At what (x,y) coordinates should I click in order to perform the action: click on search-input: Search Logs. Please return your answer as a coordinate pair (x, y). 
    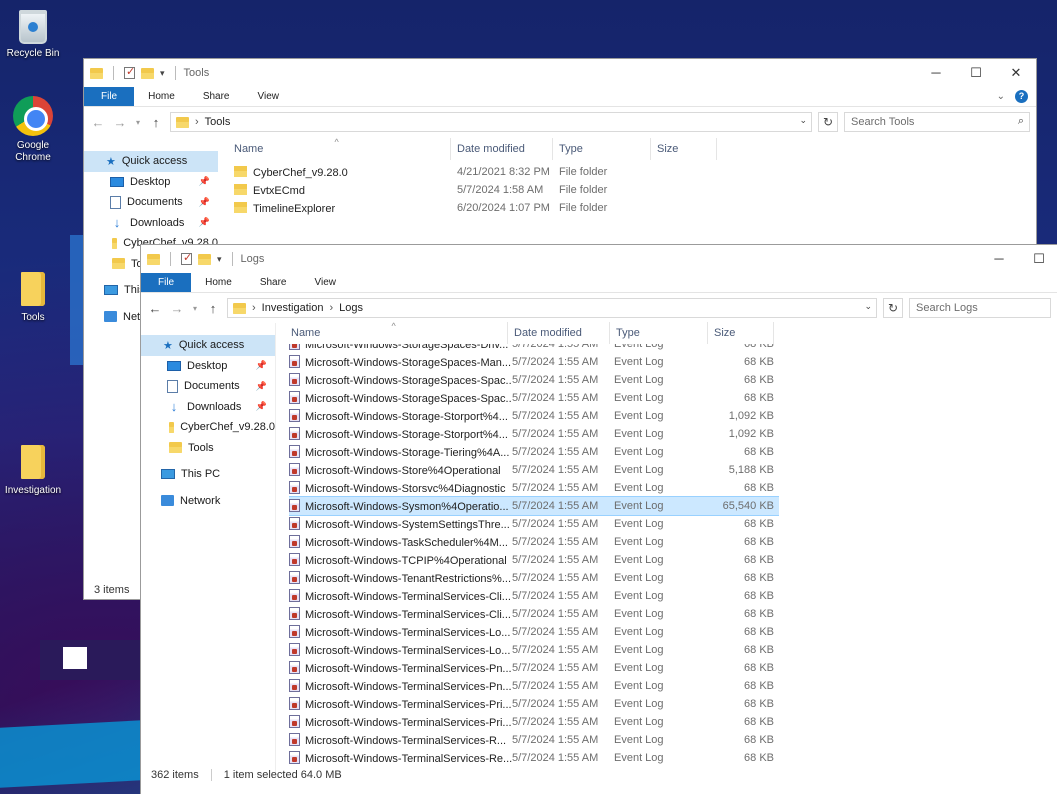
    Looking at the image, I should click on (980, 308).